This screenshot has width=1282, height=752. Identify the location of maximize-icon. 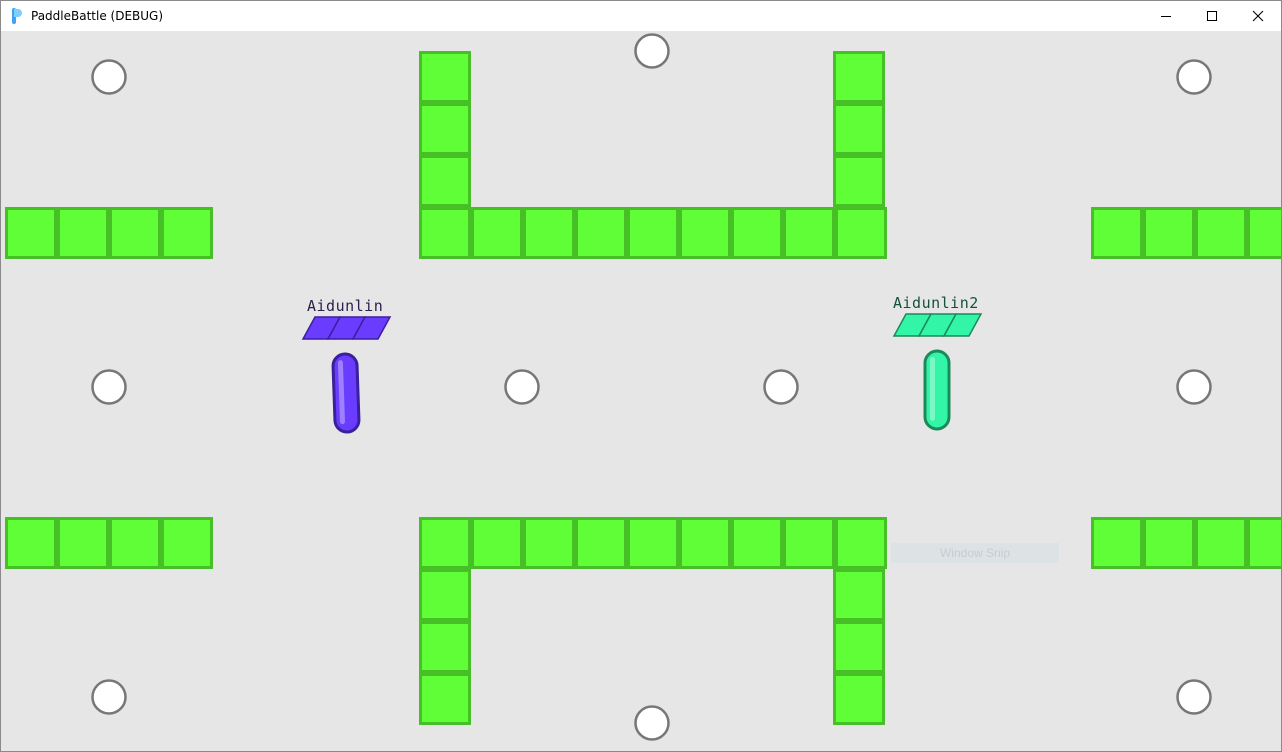
(1212, 16).